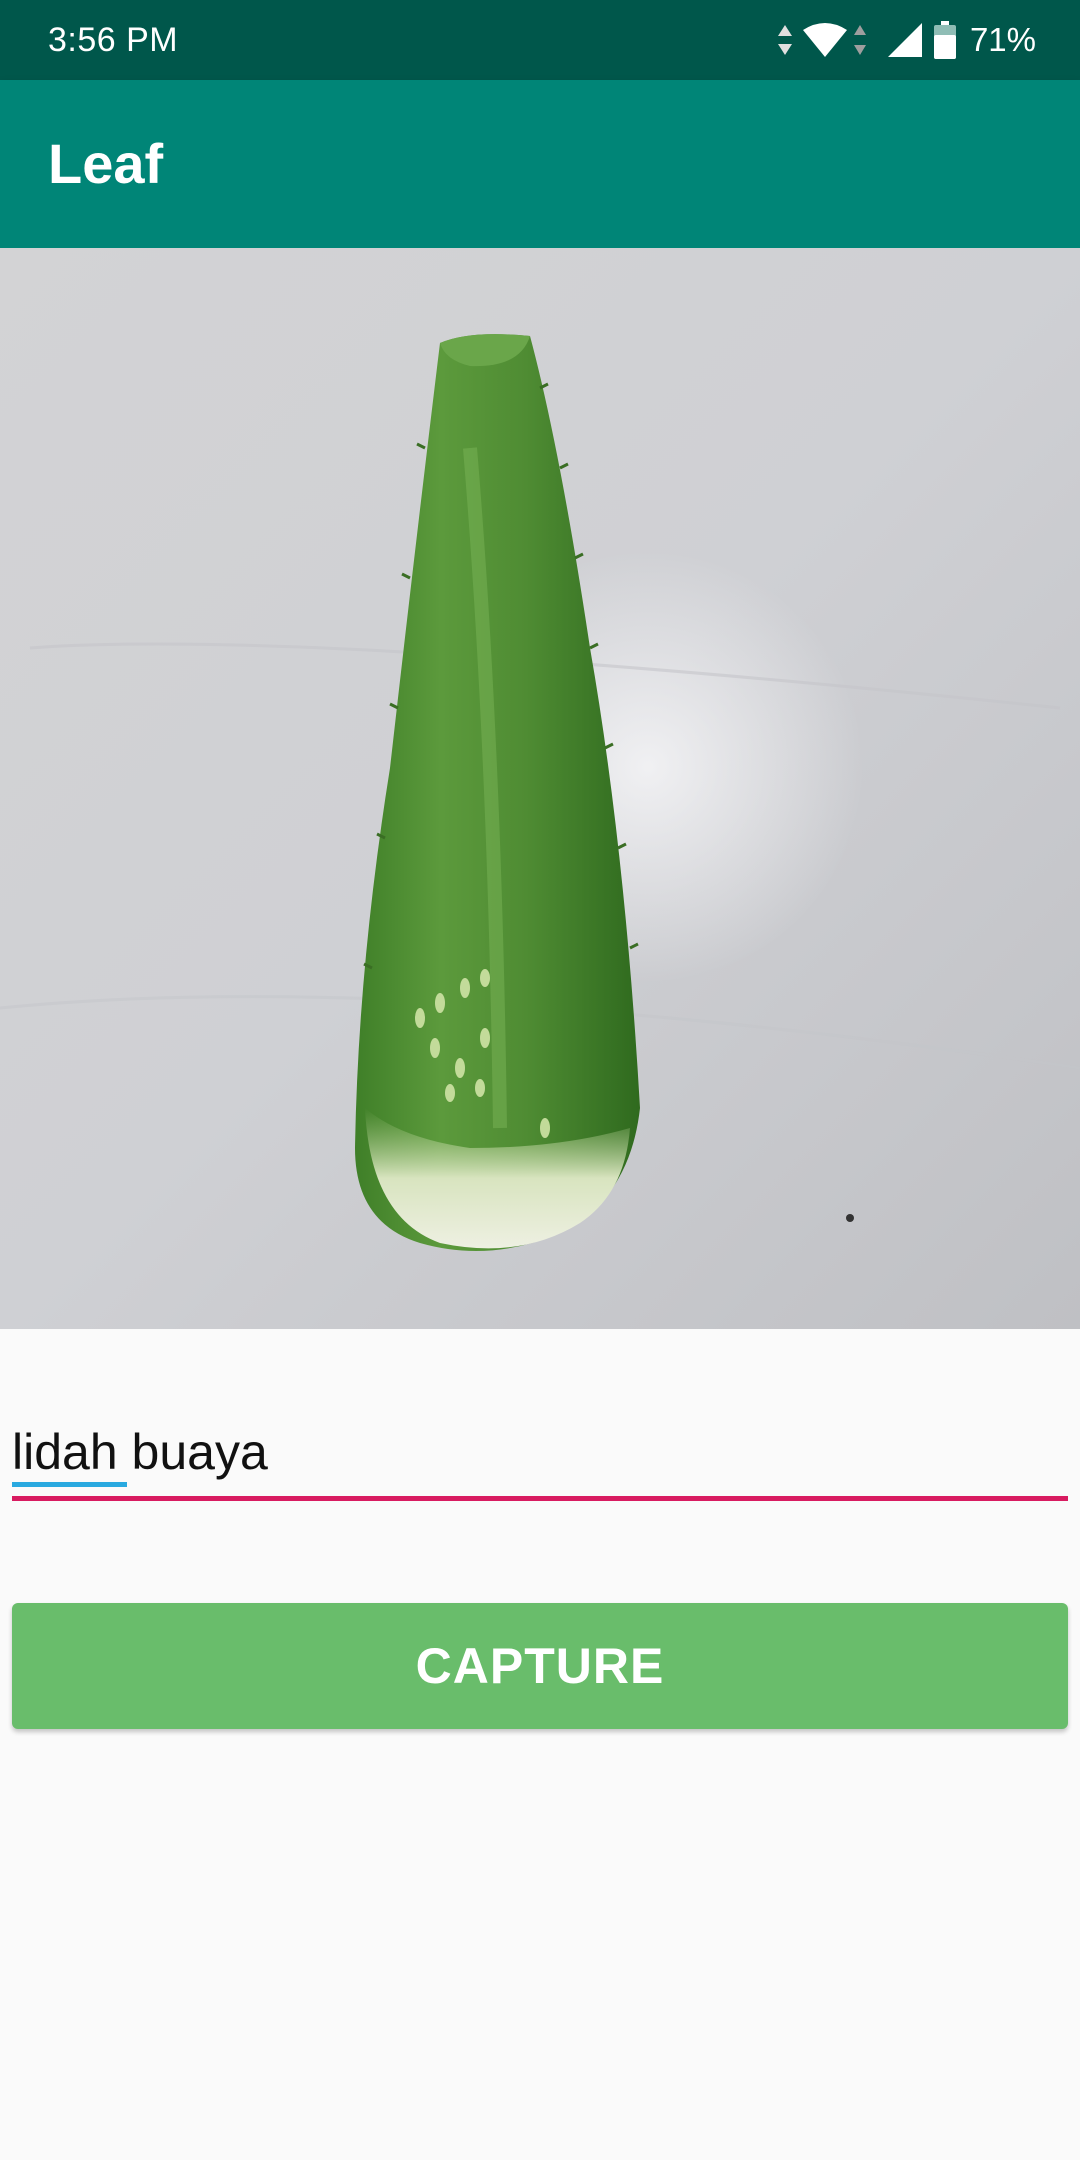 This screenshot has width=1080, height=2160. I want to click on status-icons: 71%, so click(906, 40).